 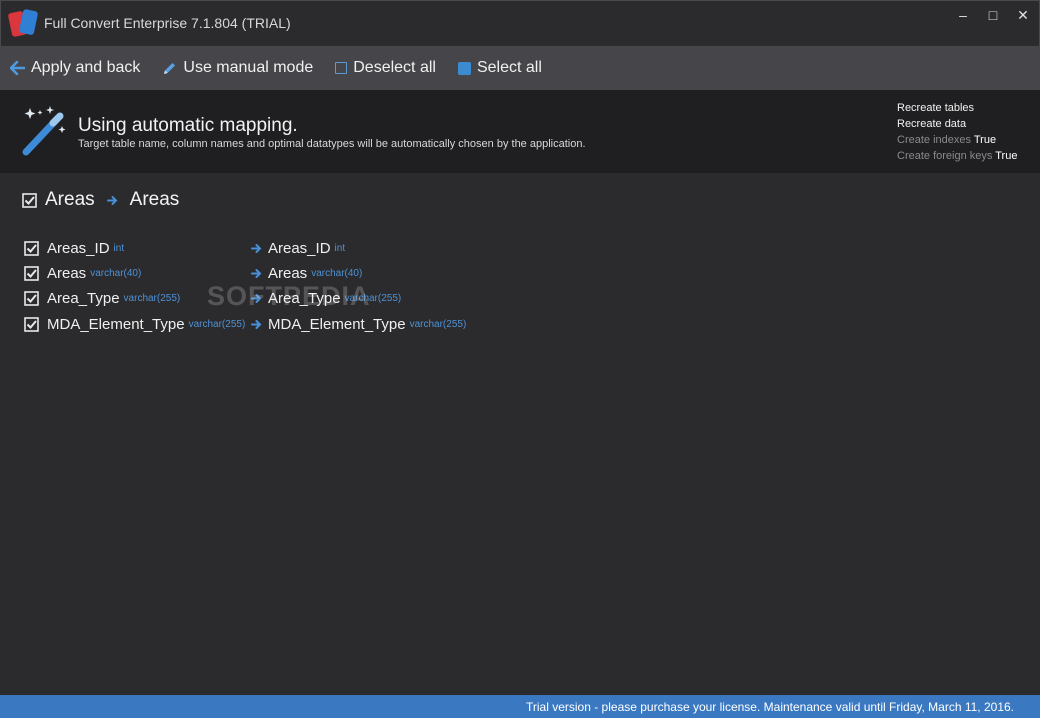 What do you see at coordinates (119, 248) in the screenshot?
I see `source-column-type: int` at bounding box center [119, 248].